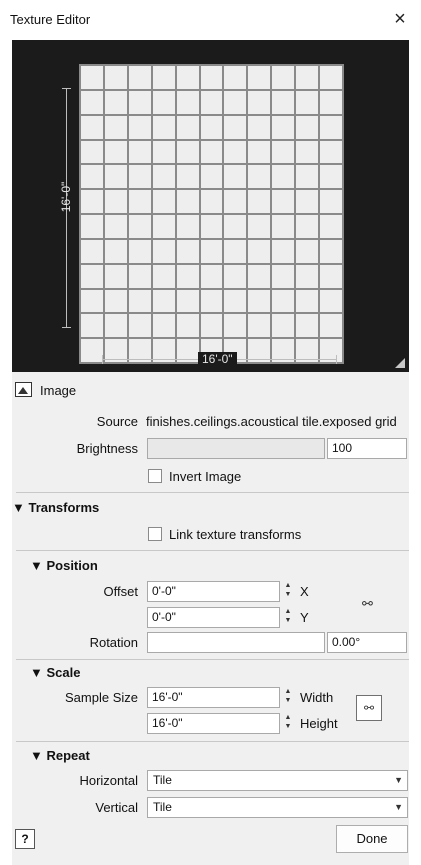 This screenshot has width=421, height=865. Describe the element at coordinates (64, 565) in the screenshot. I see `position-header: ▼ Position` at that location.